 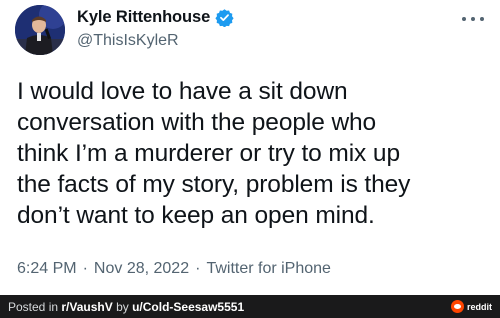 What do you see at coordinates (35, 306) in the screenshot?
I see `posted-in-label: Posted in` at bounding box center [35, 306].